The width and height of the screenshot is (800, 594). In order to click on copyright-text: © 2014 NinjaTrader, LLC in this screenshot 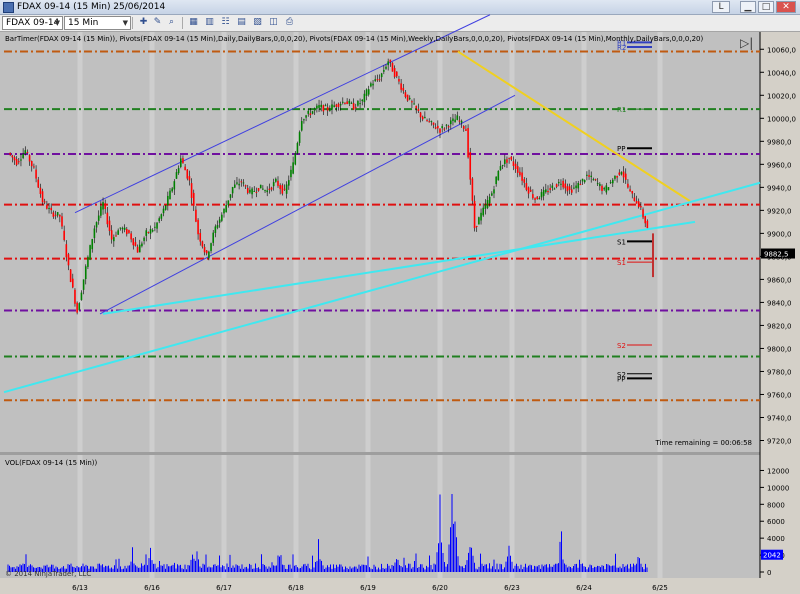, I will do `click(48, 574)`.